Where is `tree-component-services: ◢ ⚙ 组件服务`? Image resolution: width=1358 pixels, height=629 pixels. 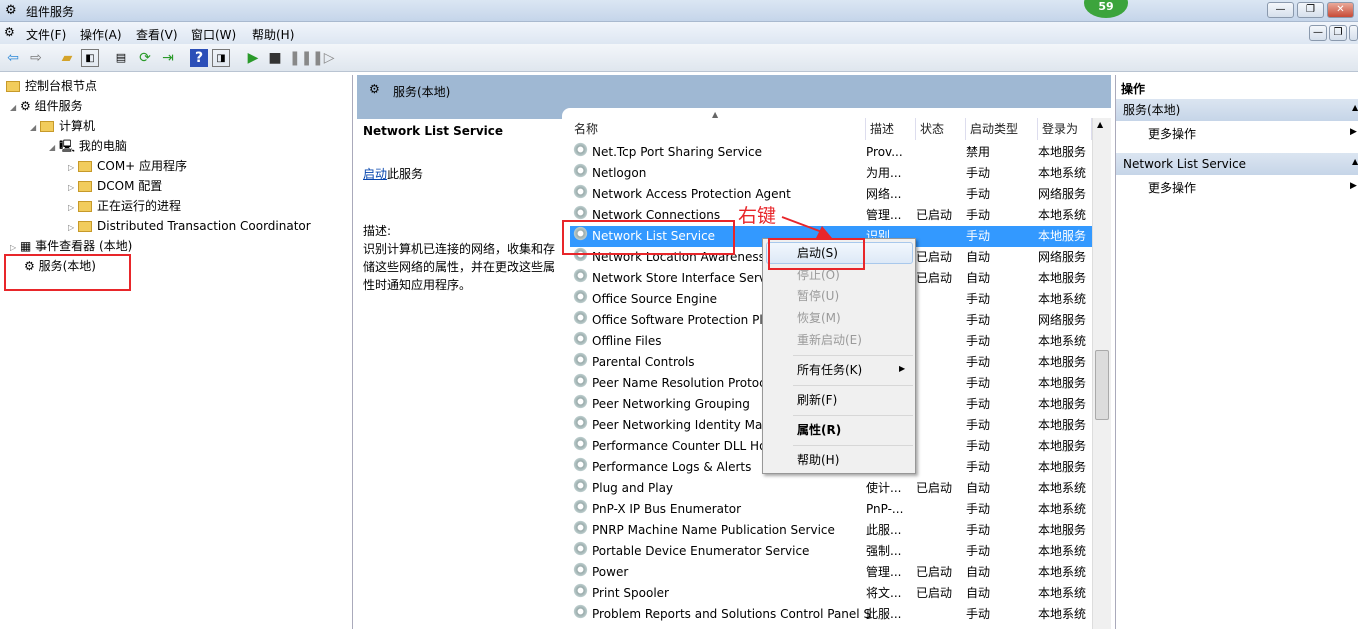
tree-component-services: ◢ ⚙ 组件服务 is located at coordinates (46, 106).